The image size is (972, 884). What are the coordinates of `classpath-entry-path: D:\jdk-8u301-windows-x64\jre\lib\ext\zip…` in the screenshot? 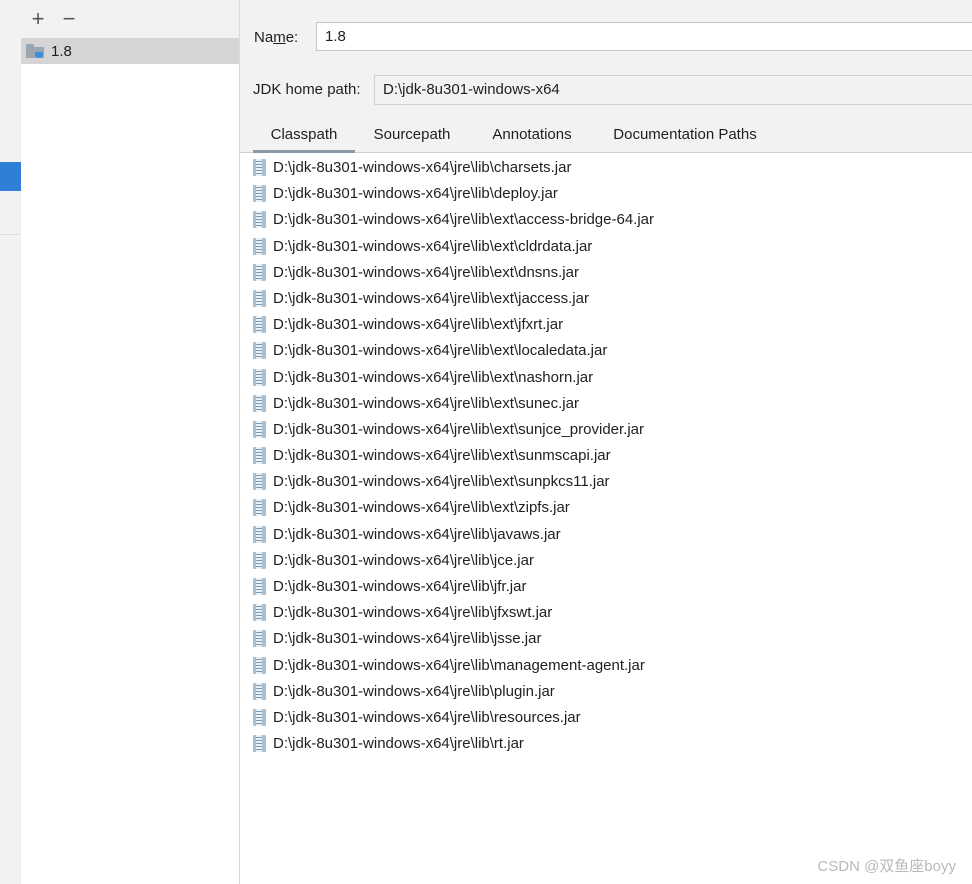 It's located at (421, 508).